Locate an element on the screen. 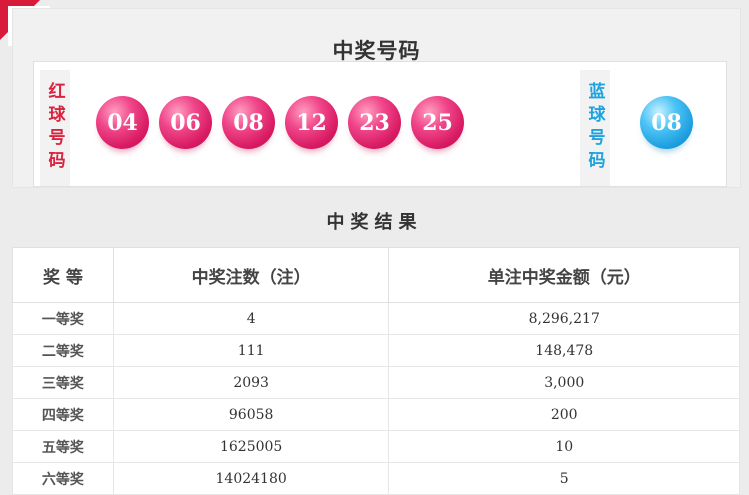  winner-count: 1625005 is located at coordinates (251, 446).